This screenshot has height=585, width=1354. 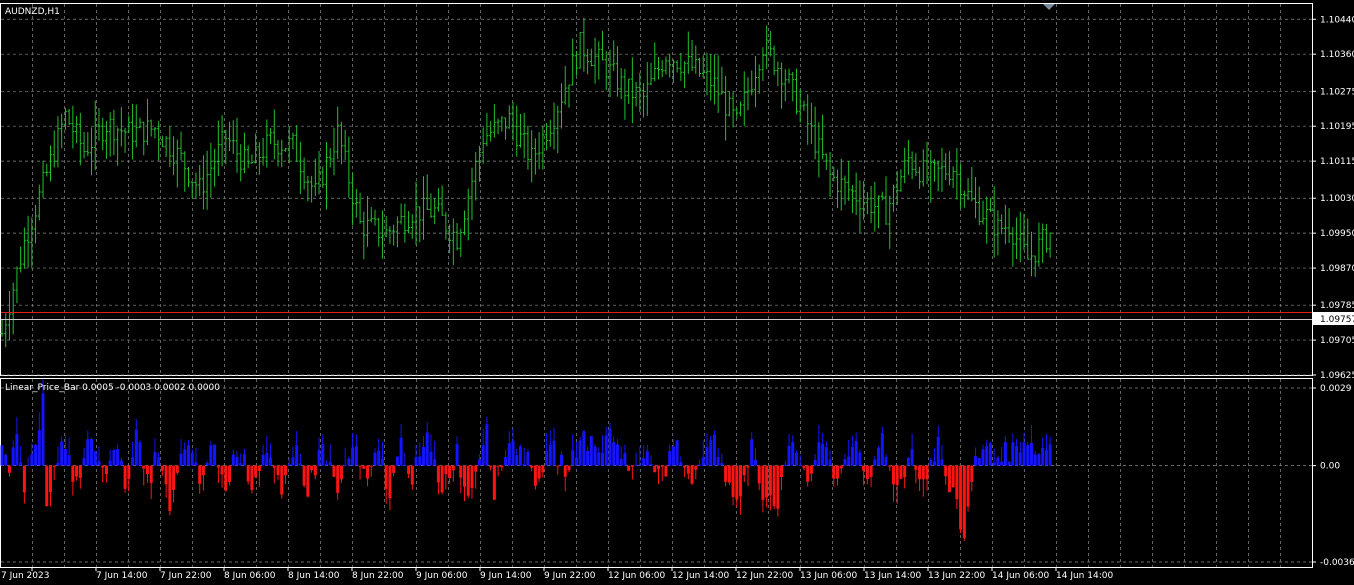 What do you see at coordinates (378, 576) in the screenshot?
I see `time-tick-label: 8 Jun 22:00` at bounding box center [378, 576].